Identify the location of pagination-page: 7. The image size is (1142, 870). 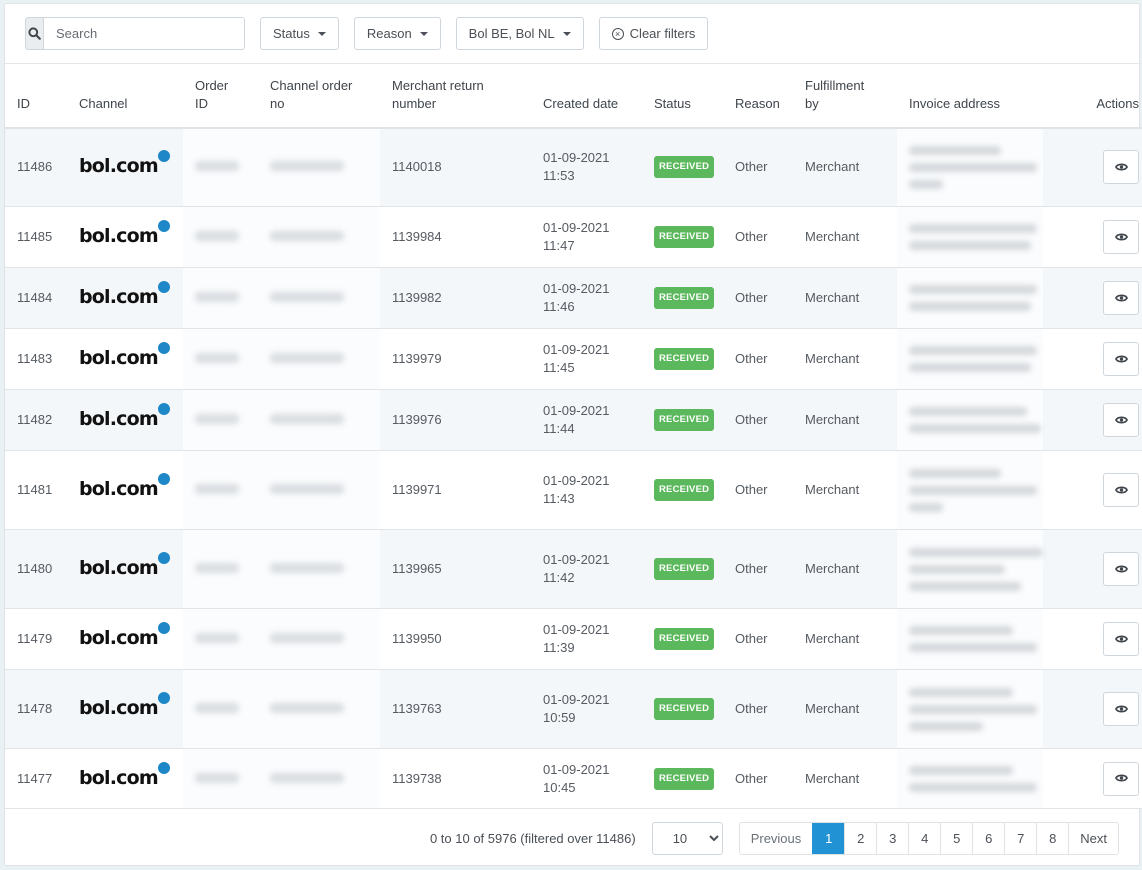
(1020, 838).